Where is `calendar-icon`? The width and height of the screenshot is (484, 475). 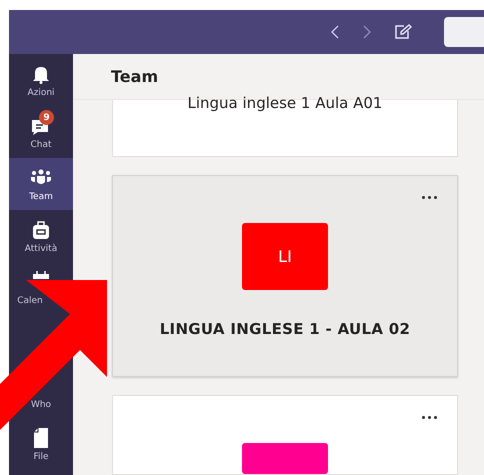
calendar-icon is located at coordinates (41, 274).